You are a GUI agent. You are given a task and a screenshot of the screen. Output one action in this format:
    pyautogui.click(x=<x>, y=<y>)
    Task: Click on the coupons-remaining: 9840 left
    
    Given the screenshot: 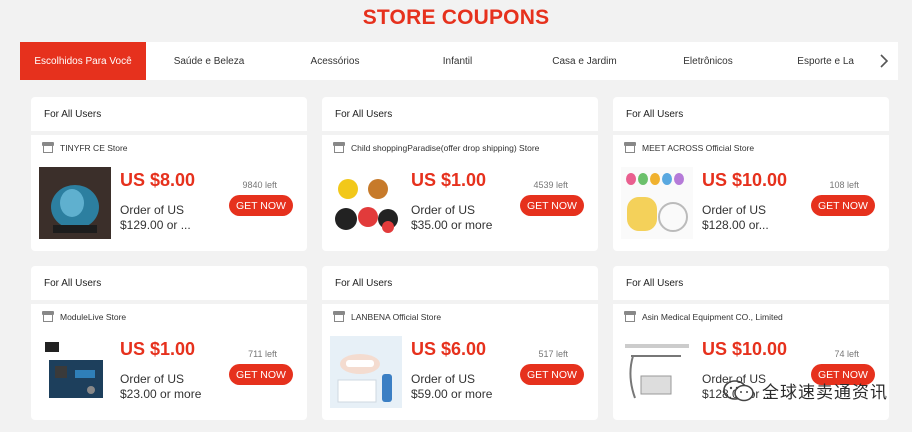 What is the action you would take?
    pyautogui.click(x=259, y=185)
    